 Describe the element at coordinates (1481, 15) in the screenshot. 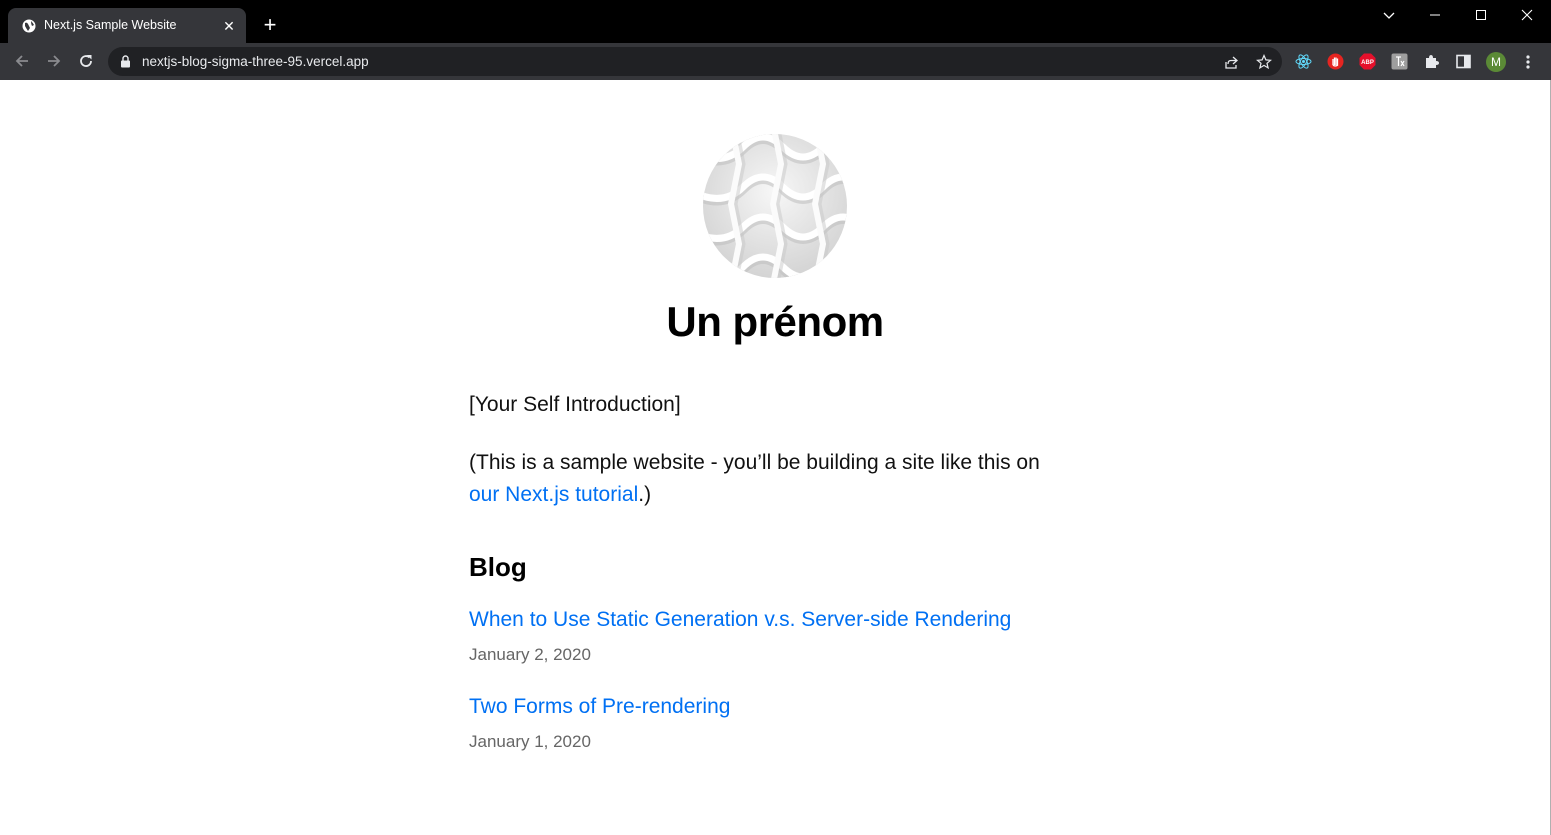

I see `maximize-icon` at that location.